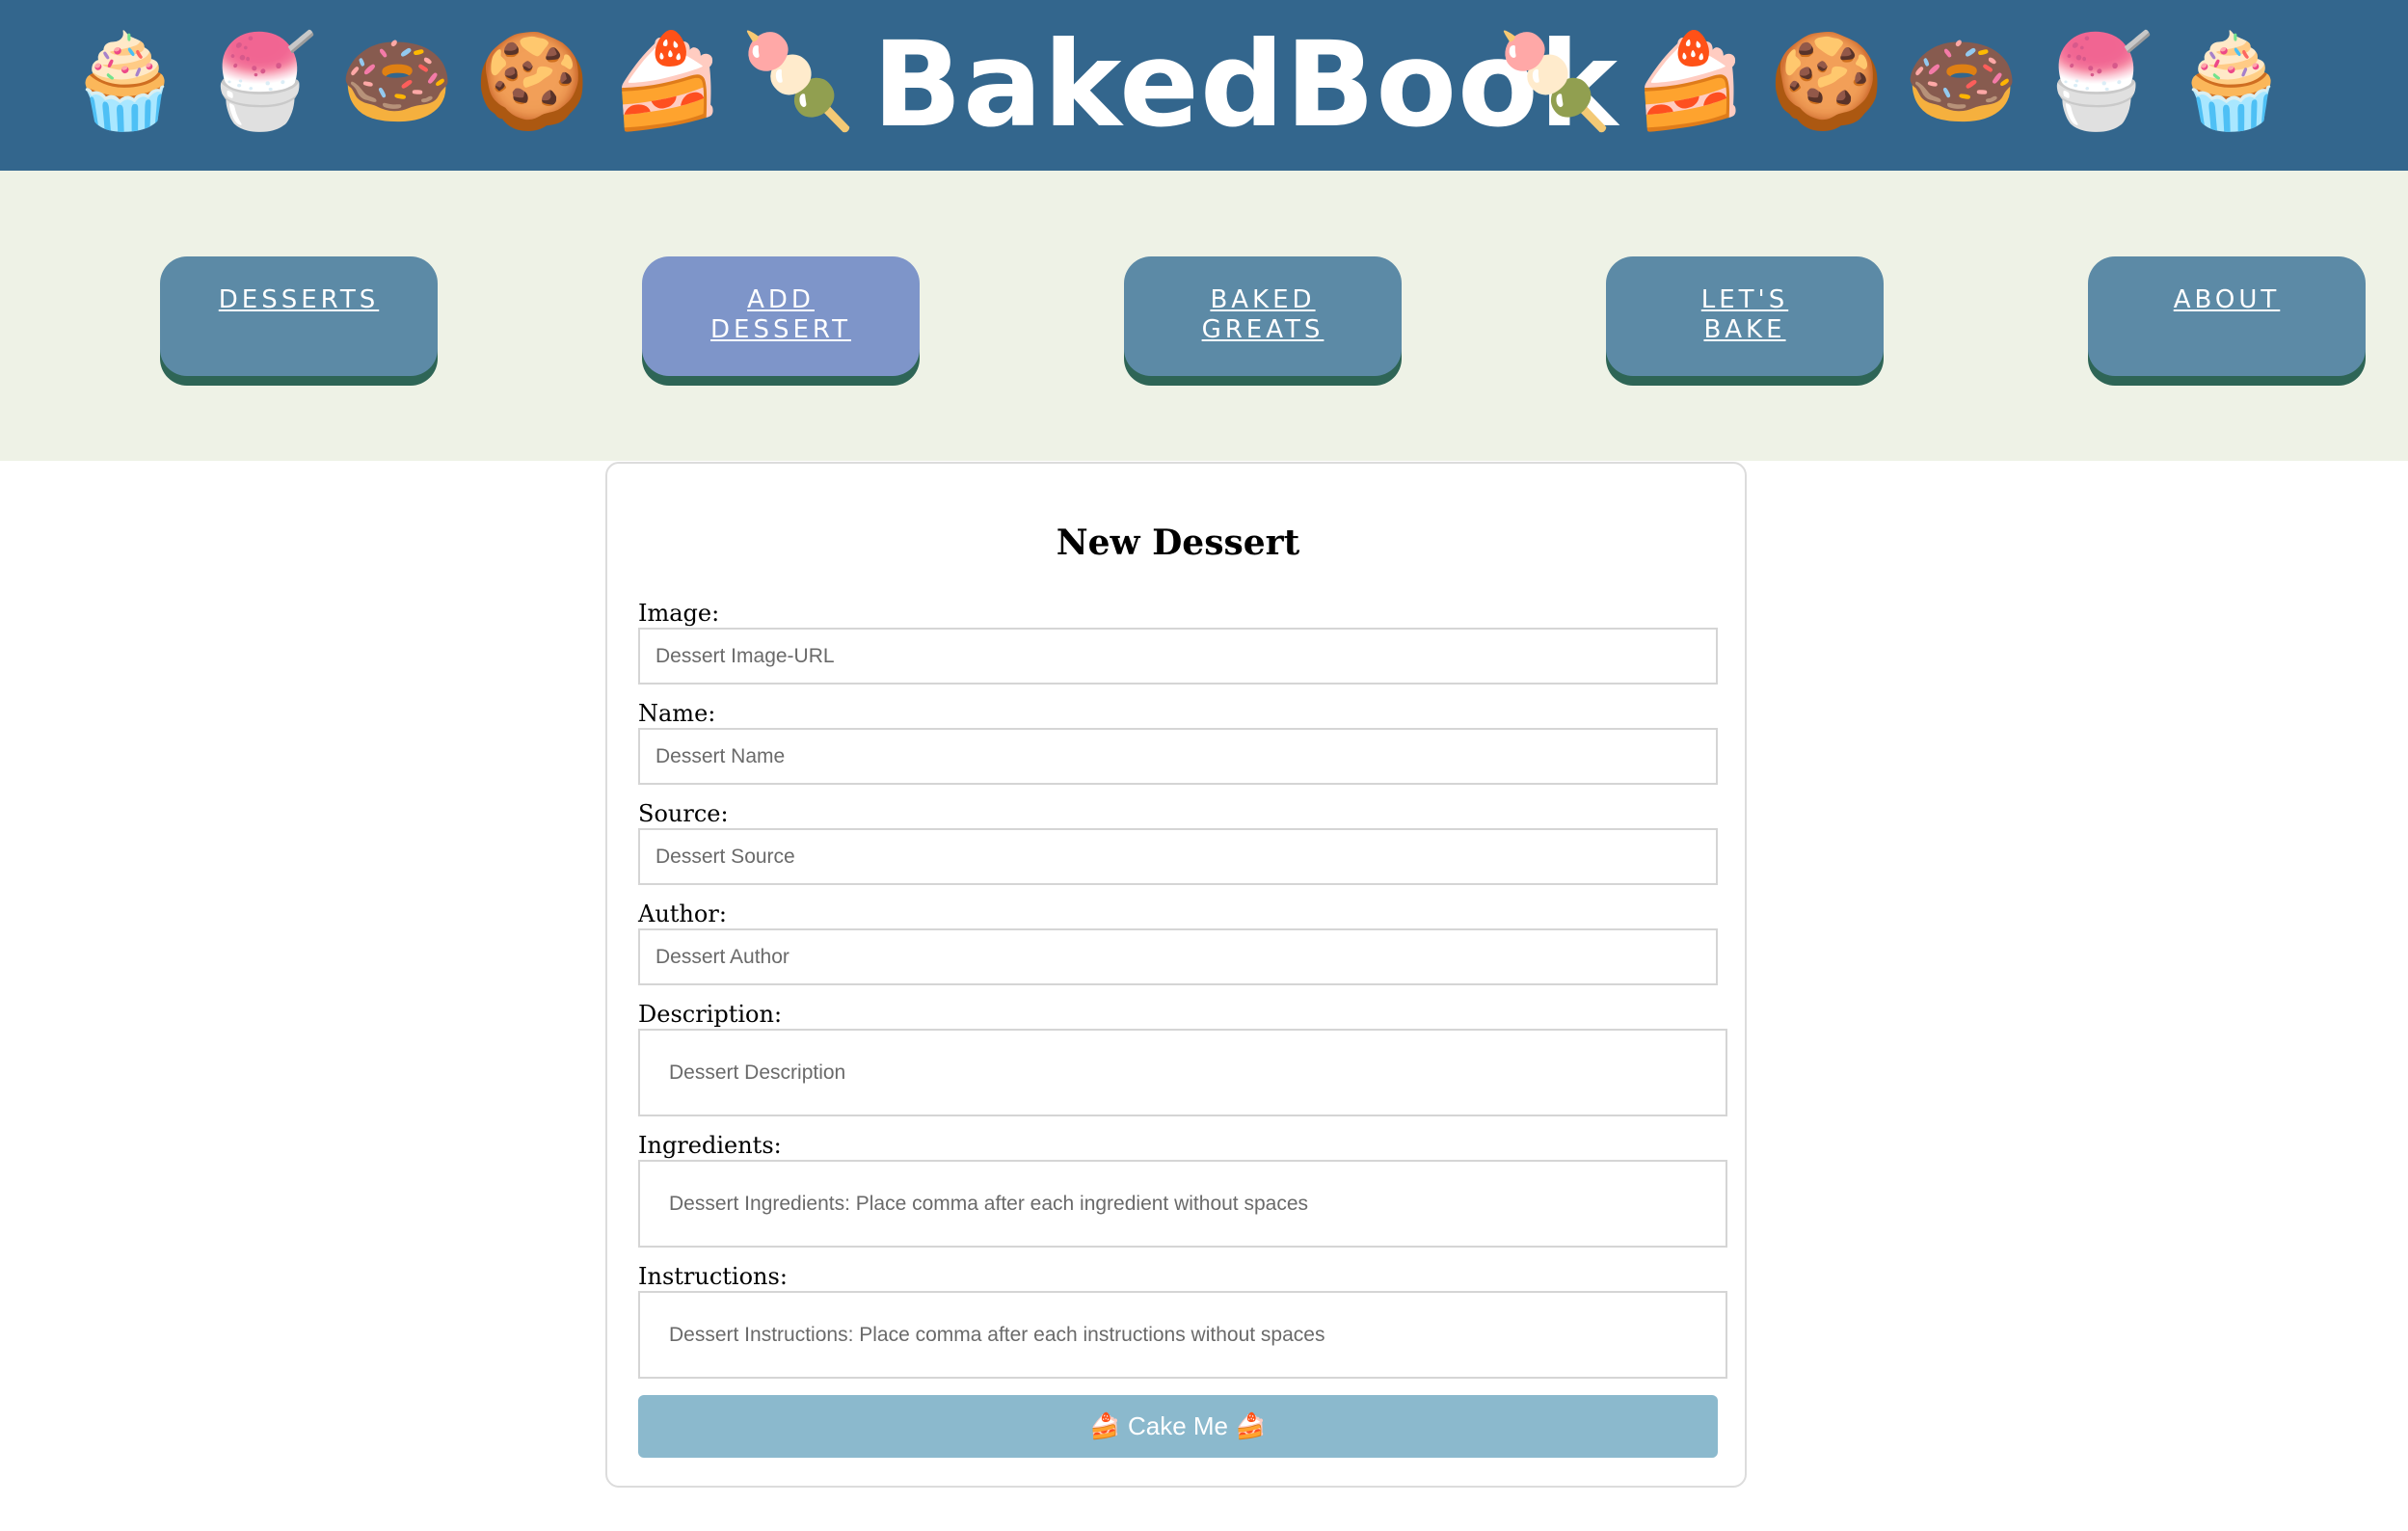  What do you see at coordinates (1178, 857) in the screenshot?
I see `source-input: Dessert Source` at bounding box center [1178, 857].